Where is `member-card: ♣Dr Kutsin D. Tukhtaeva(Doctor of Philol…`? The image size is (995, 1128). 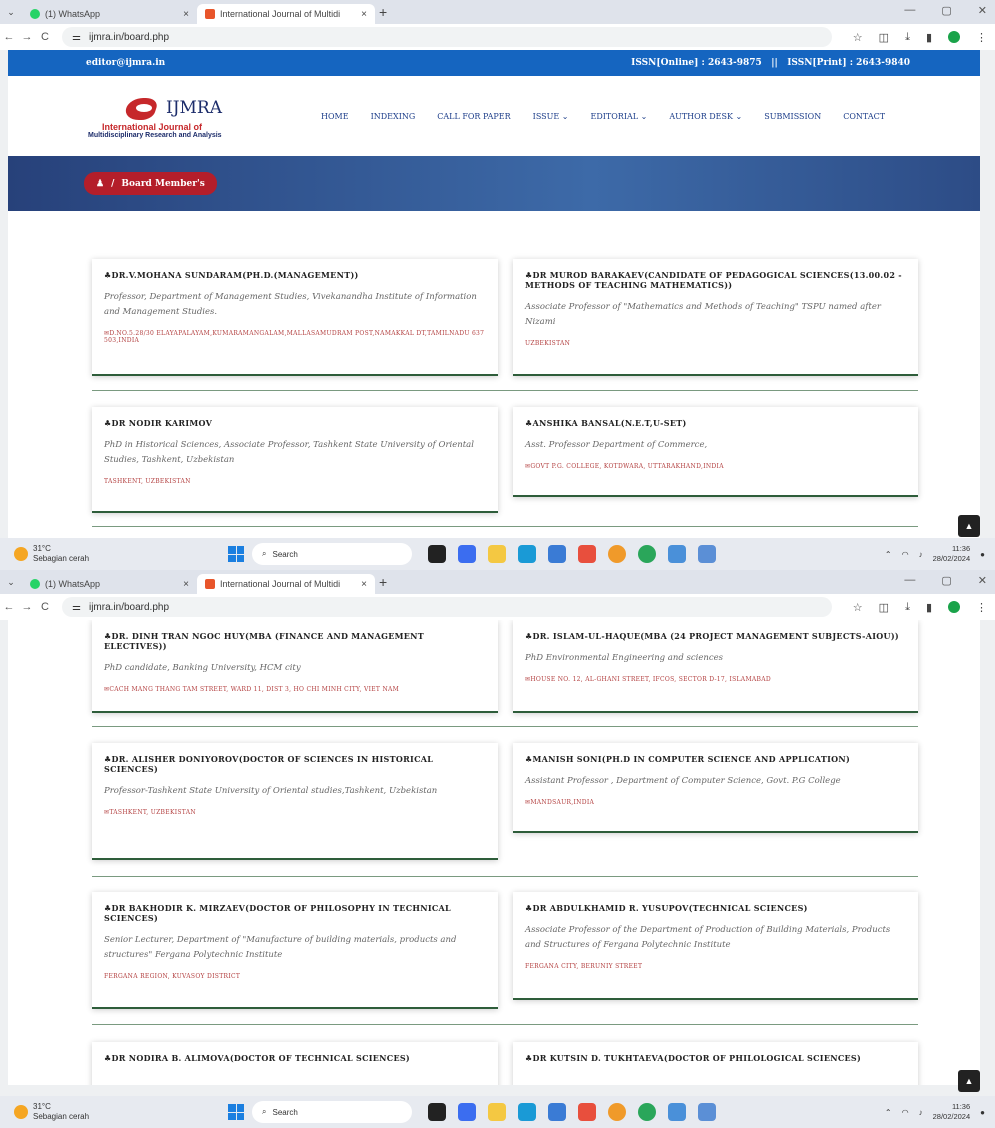 member-card: ♣Dr Kutsin D. Tukhtaeva(Doctor of Philol… is located at coordinates (715, 1063).